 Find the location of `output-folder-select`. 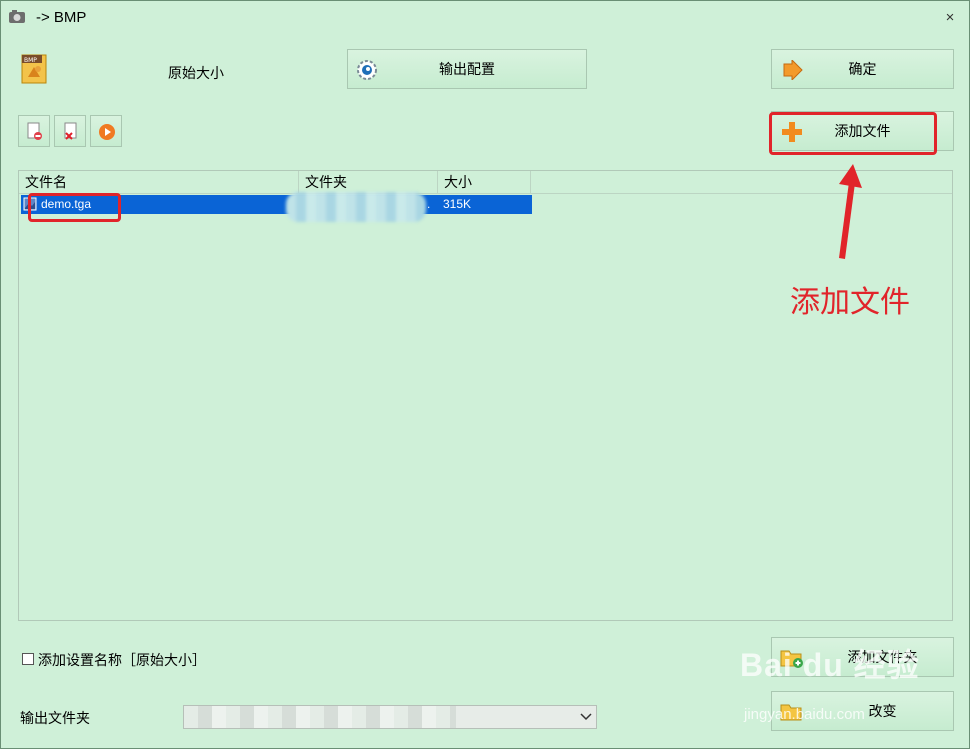

output-folder-select is located at coordinates (390, 717).